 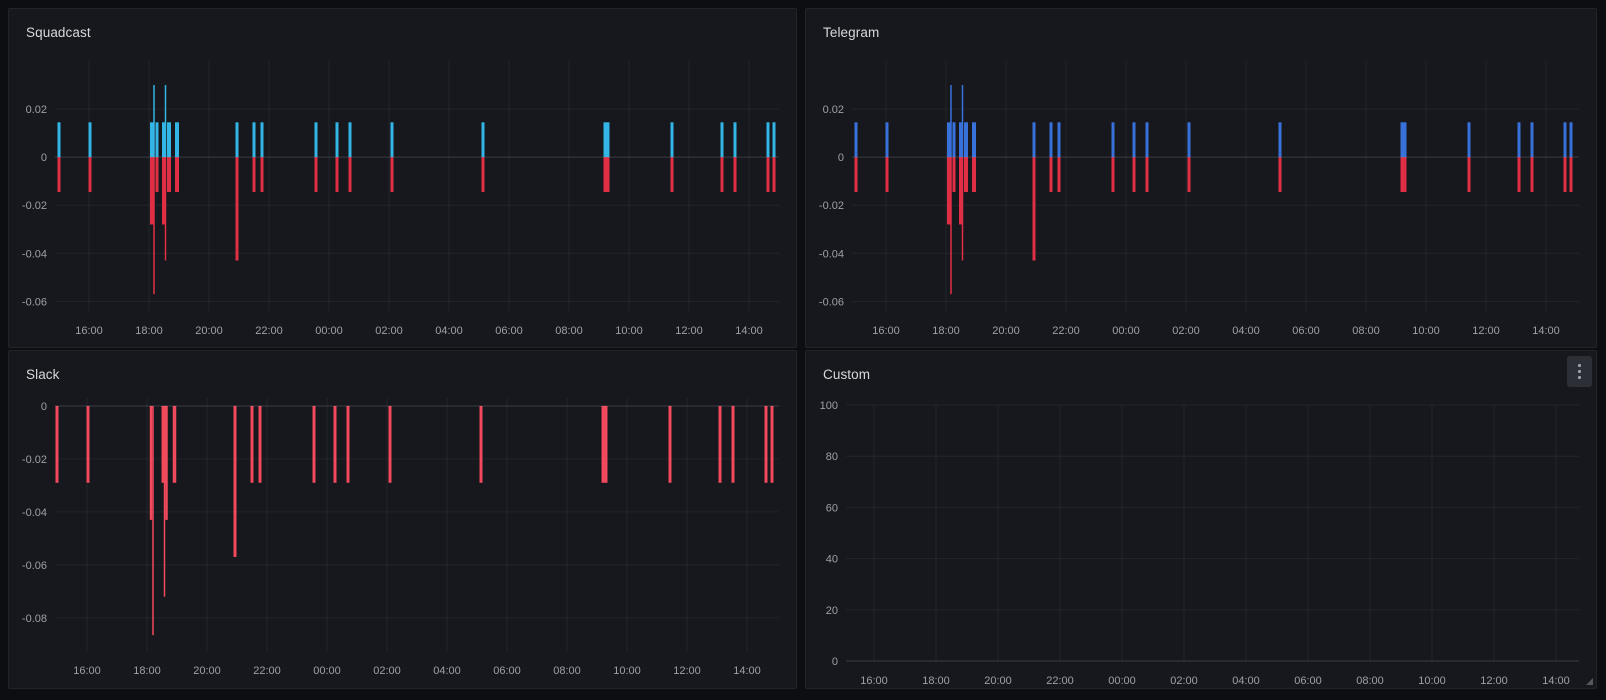 What do you see at coordinates (36, 110) in the screenshot?
I see `y-tick-label: 0.02` at bounding box center [36, 110].